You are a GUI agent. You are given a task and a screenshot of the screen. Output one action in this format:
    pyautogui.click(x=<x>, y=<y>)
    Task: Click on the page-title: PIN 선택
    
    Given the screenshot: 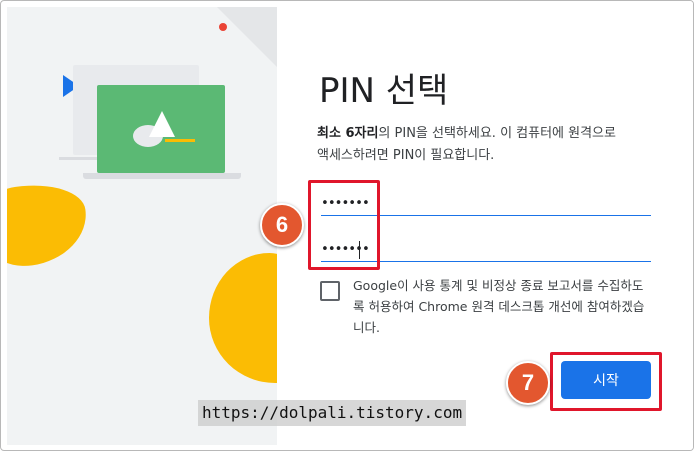 What is the action you would take?
    pyautogui.click(x=384, y=91)
    